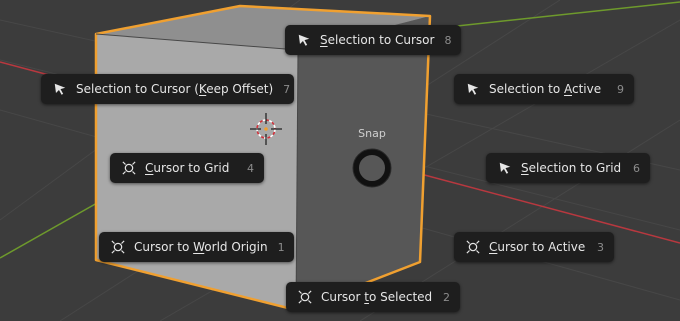 The image size is (680, 321). What do you see at coordinates (571, 168) in the screenshot?
I see `pie-item-label: Selection to Grid` at bounding box center [571, 168].